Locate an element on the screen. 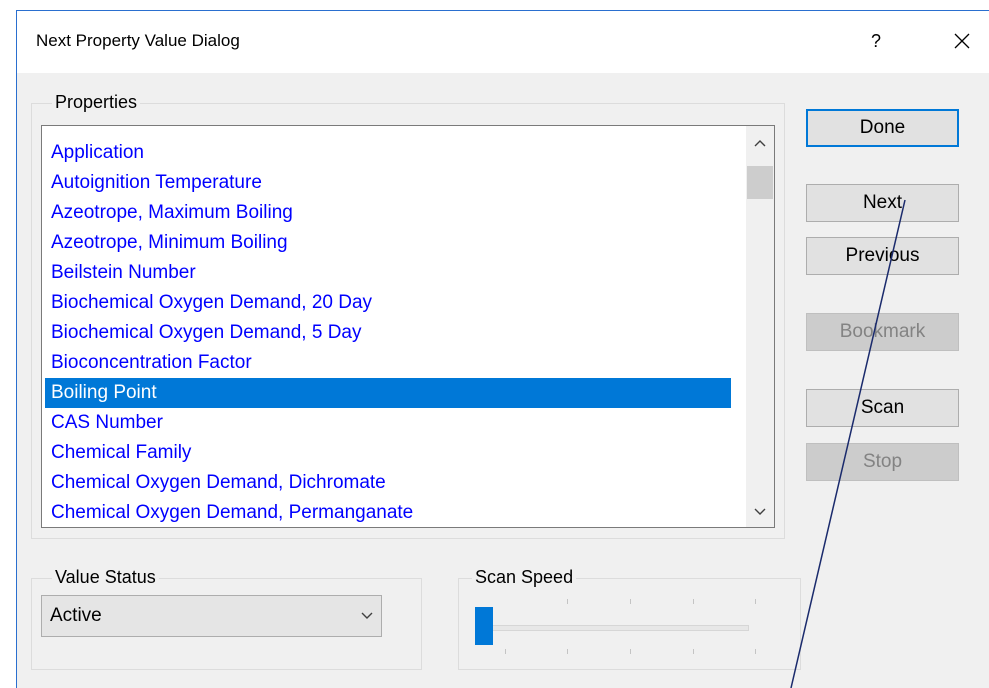  bookmark-button: Bookmark is located at coordinates (882, 332).